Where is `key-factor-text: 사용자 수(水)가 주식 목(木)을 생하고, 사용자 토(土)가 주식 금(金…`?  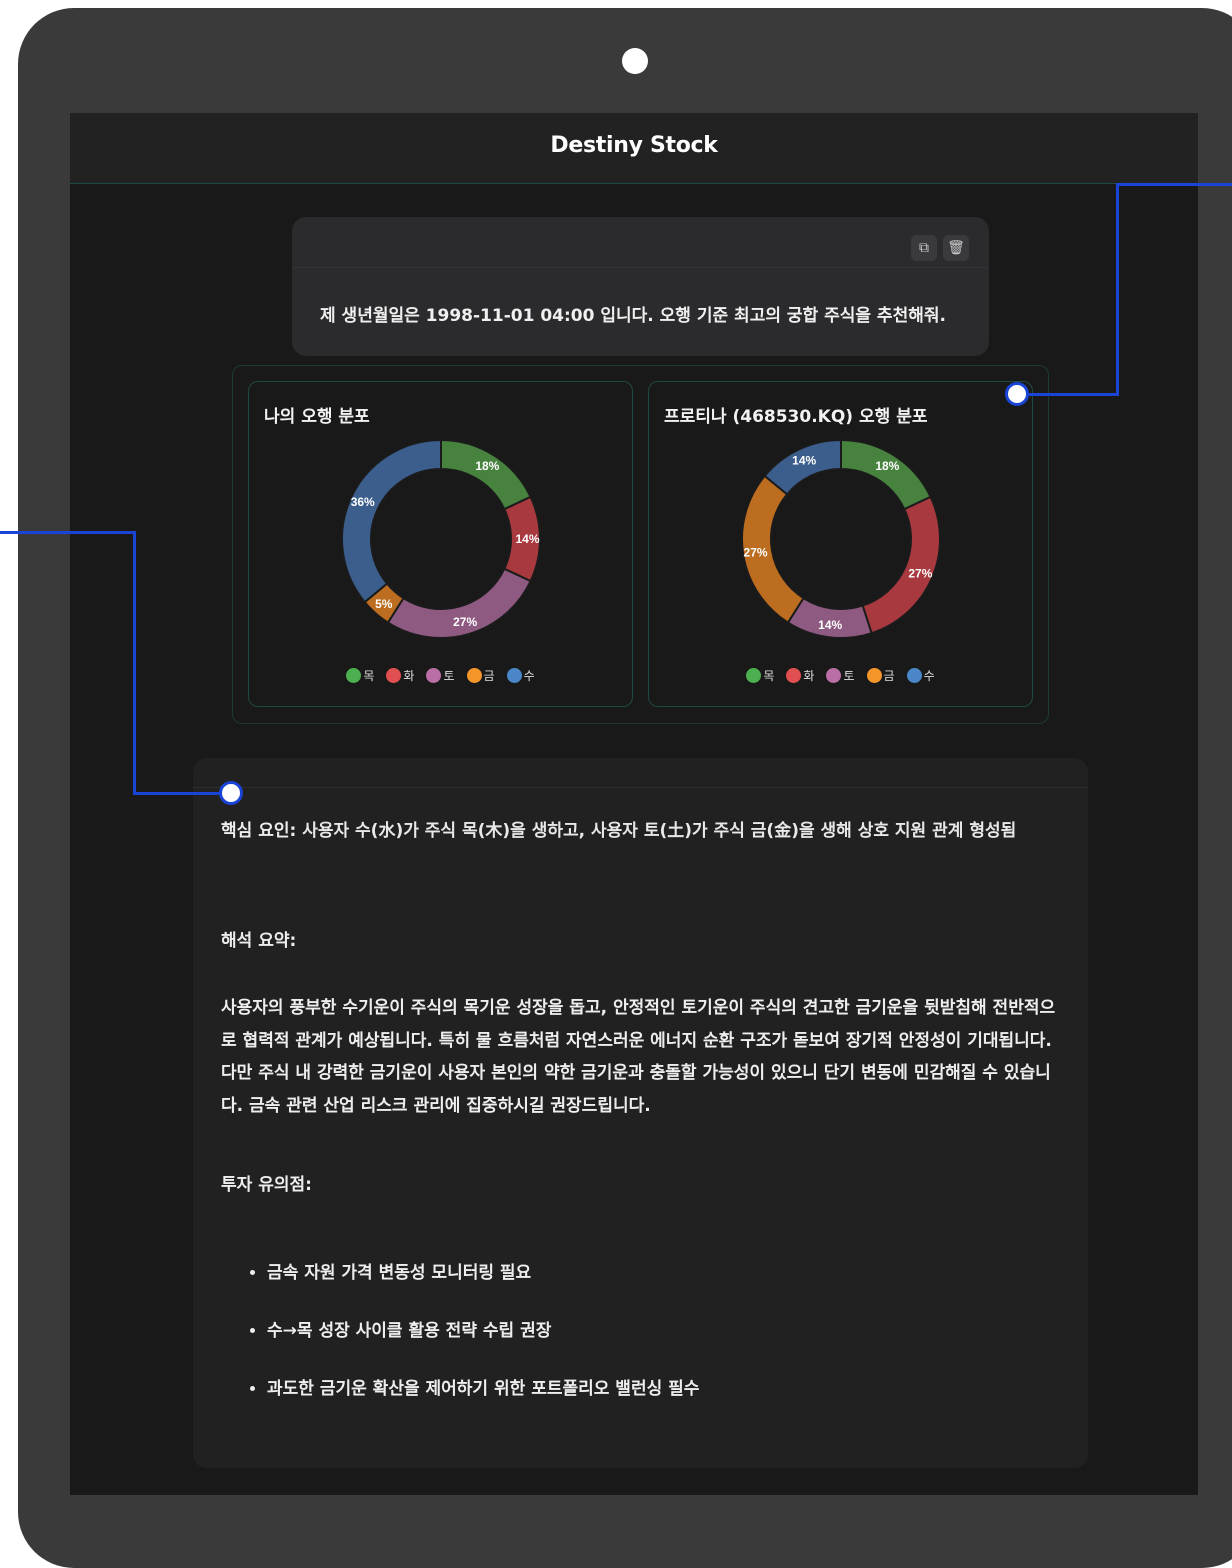 key-factor-text: 사용자 수(水)가 주식 목(木)을 생하고, 사용자 토(土)가 주식 금(金… is located at coordinates (656, 831).